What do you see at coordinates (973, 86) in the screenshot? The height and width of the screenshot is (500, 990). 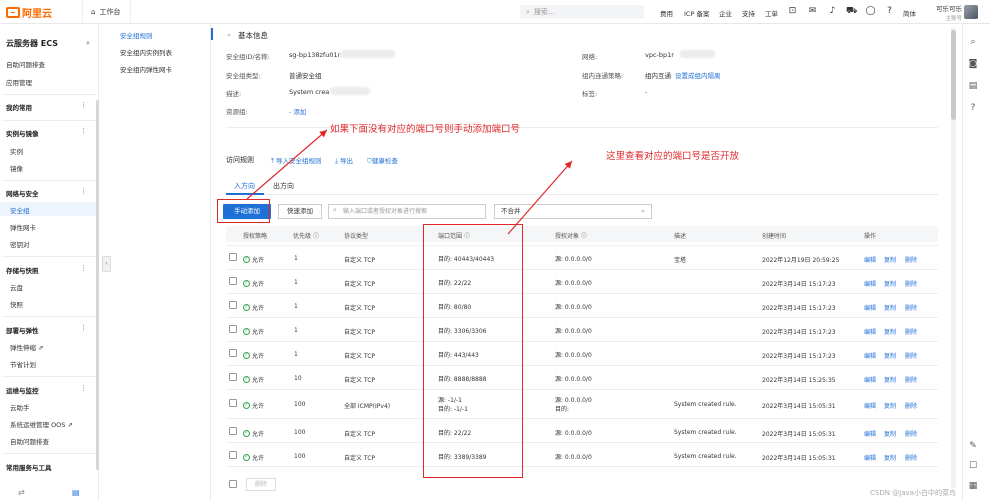 I see `document-icon: ▤` at bounding box center [973, 86].